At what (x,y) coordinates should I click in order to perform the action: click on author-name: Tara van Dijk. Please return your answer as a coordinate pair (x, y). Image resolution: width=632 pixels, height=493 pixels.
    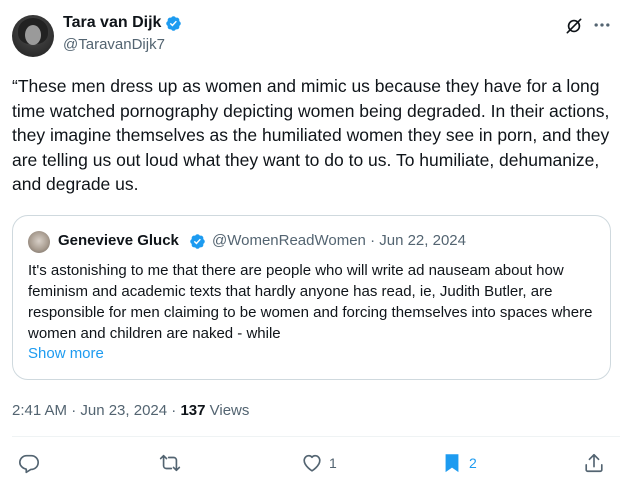
    Looking at the image, I should click on (112, 23).